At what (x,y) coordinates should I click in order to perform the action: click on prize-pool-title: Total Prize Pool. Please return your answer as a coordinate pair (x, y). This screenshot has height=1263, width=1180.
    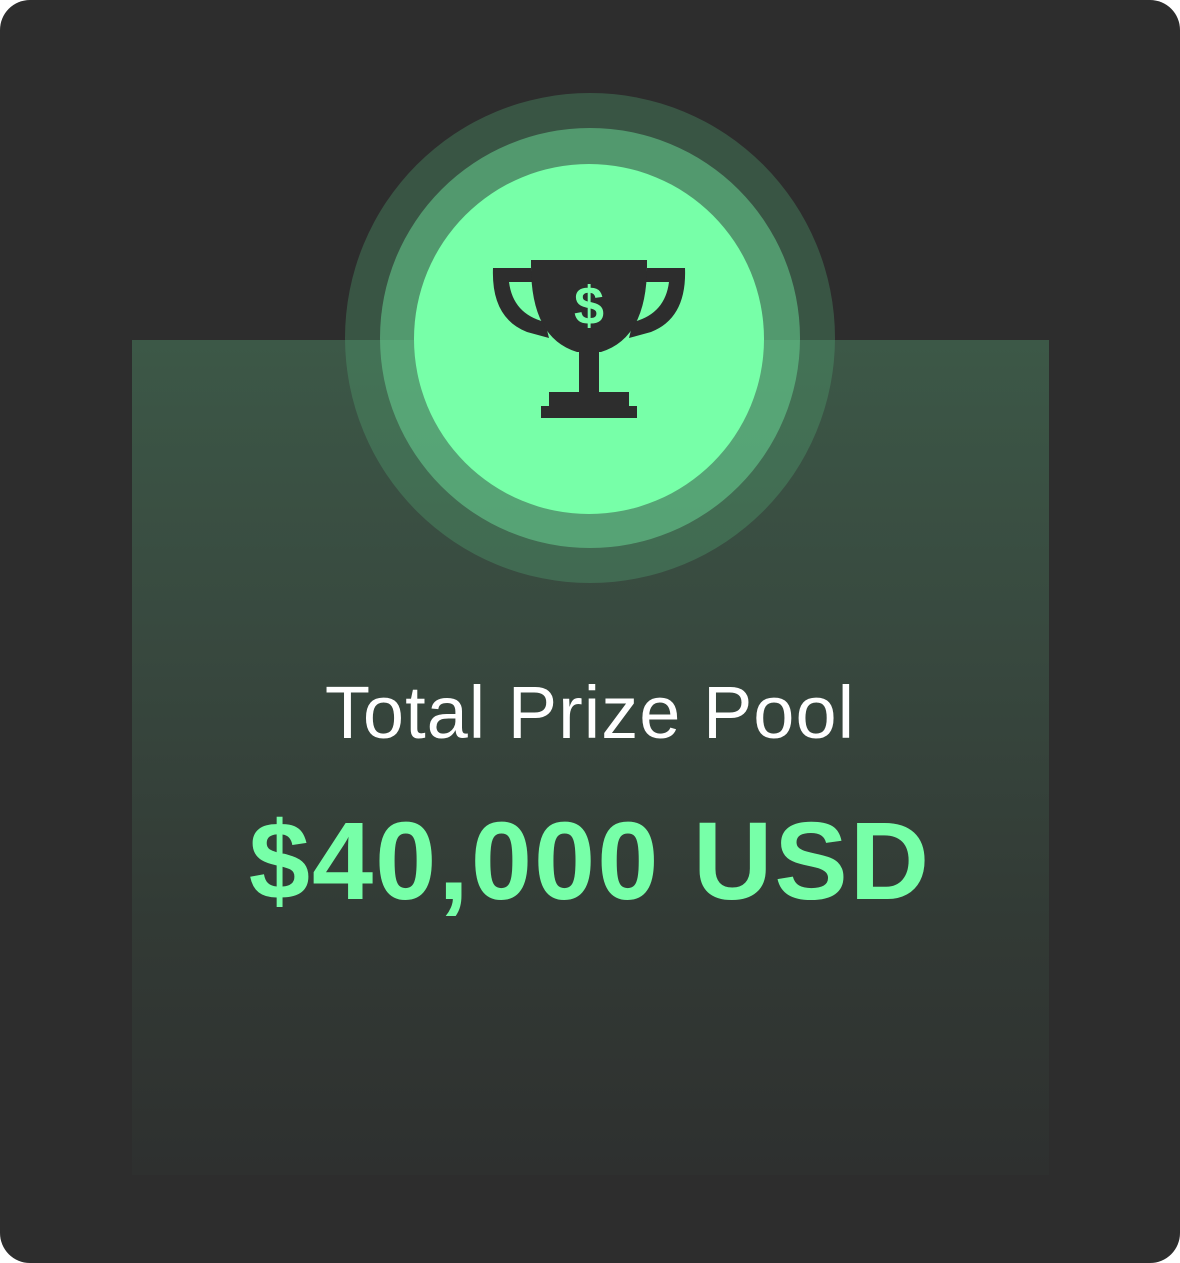
    Looking at the image, I should click on (590, 712).